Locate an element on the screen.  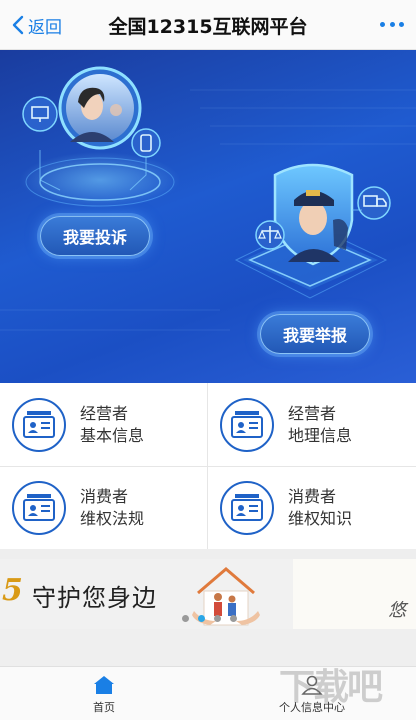
cell-line-2: 维权法规 is located at coordinates (112, 518).